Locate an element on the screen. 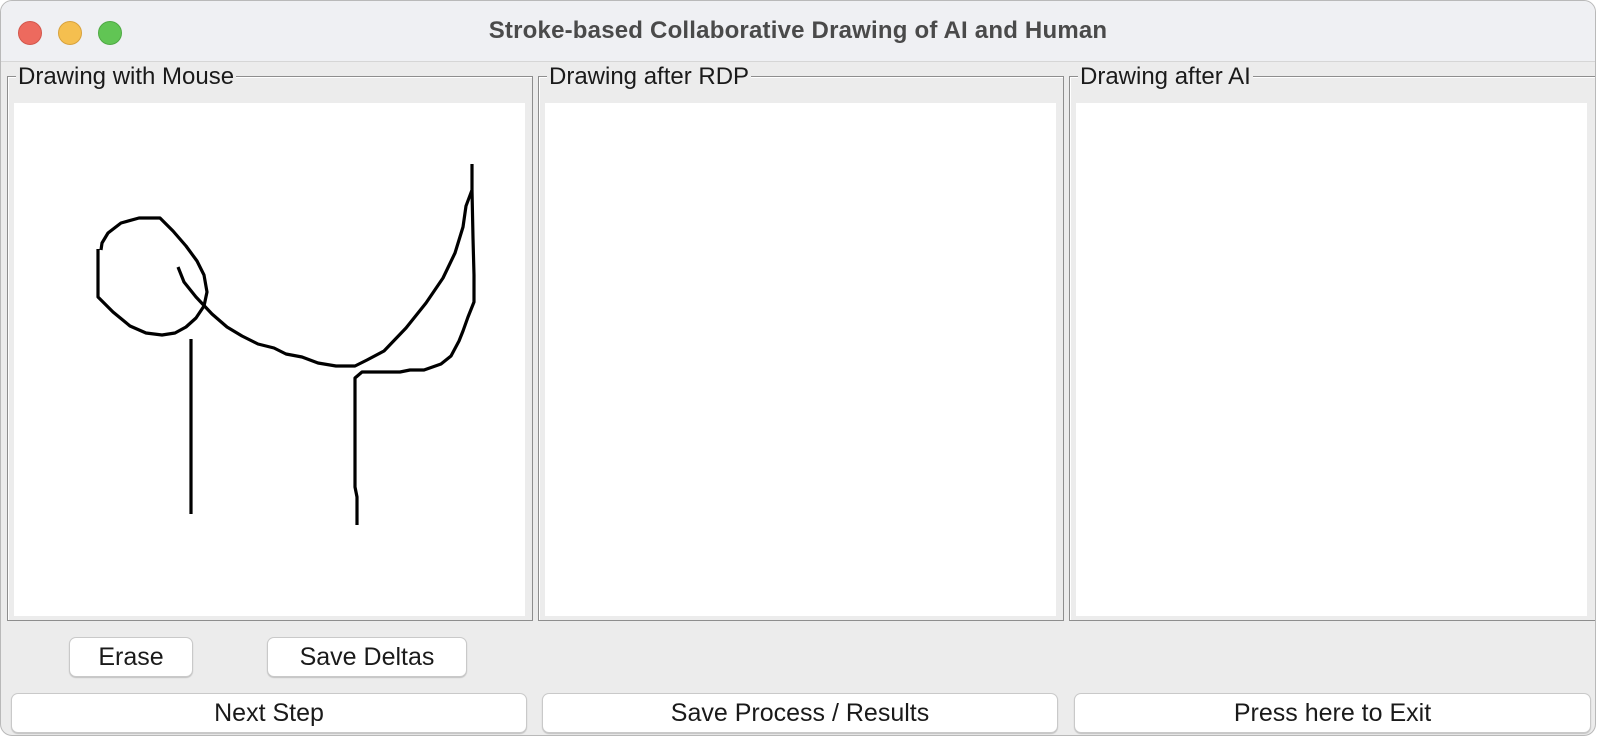 Image resolution: width=1602 pixels, height=736 pixels. erase-button: Erase is located at coordinates (131, 657).